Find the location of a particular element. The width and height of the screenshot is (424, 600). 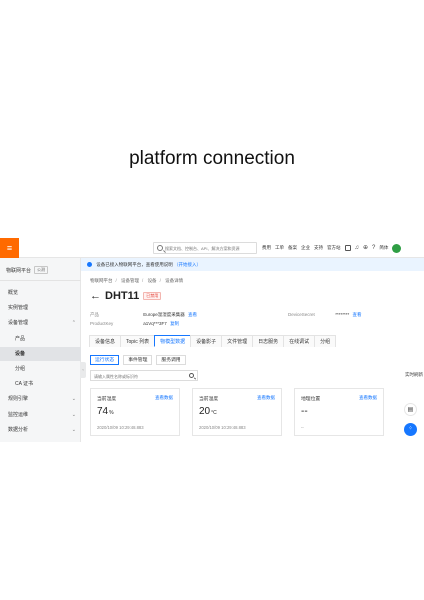

meta-devicesecret-link: 查看 is located at coordinates (357, 314).